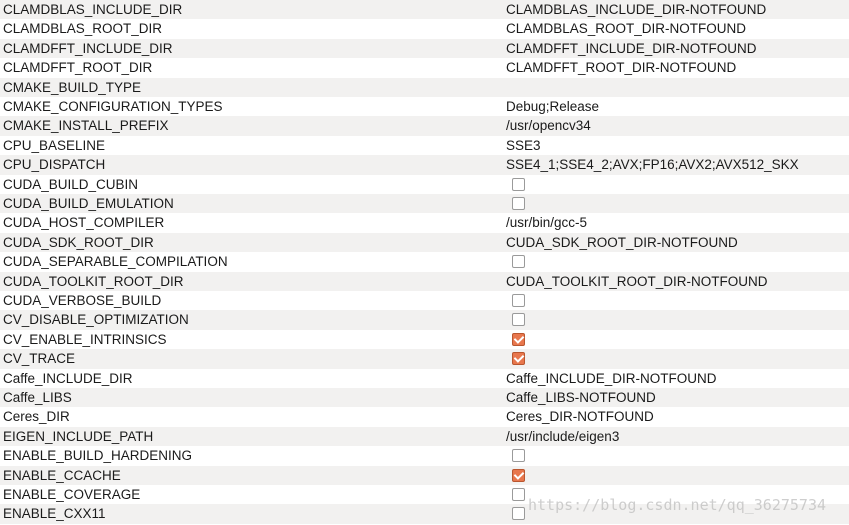  What do you see at coordinates (93, 9) in the screenshot?
I see `variable-name: CLAMDBLAS_INCLUDE_DIR` at bounding box center [93, 9].